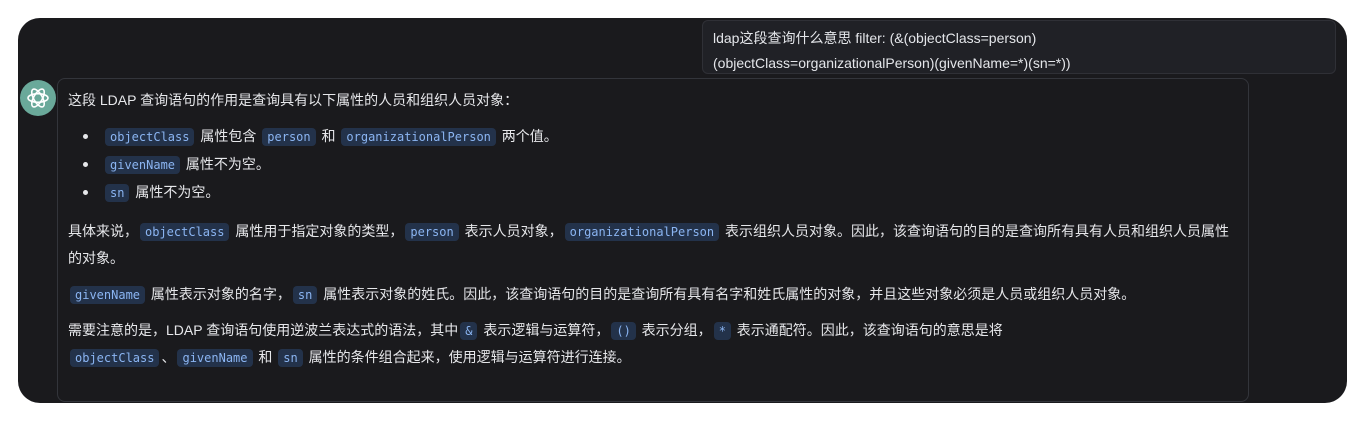  What do you see at coordinates (653, 192) in the screenshot?
I see `list-item: sn 属性不为空。` at bounding box center [653, 192].